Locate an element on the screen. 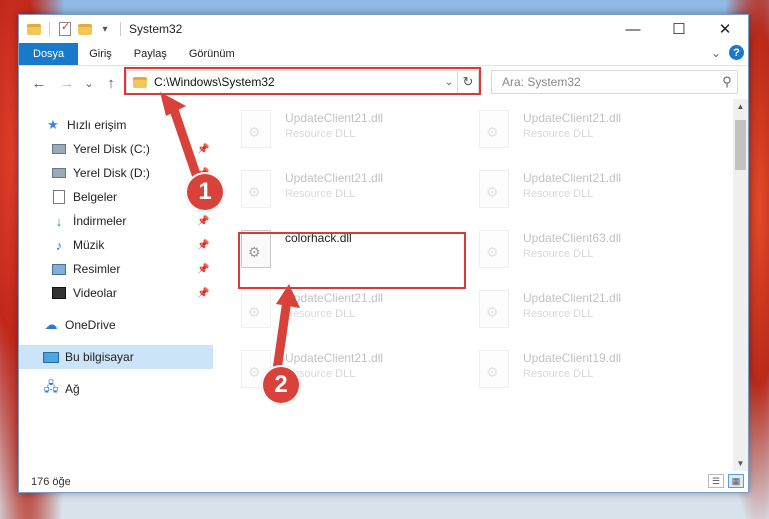 This screenshot has width=769, height=519. maximize-button: ☐ is located at coordinates (679, 29).